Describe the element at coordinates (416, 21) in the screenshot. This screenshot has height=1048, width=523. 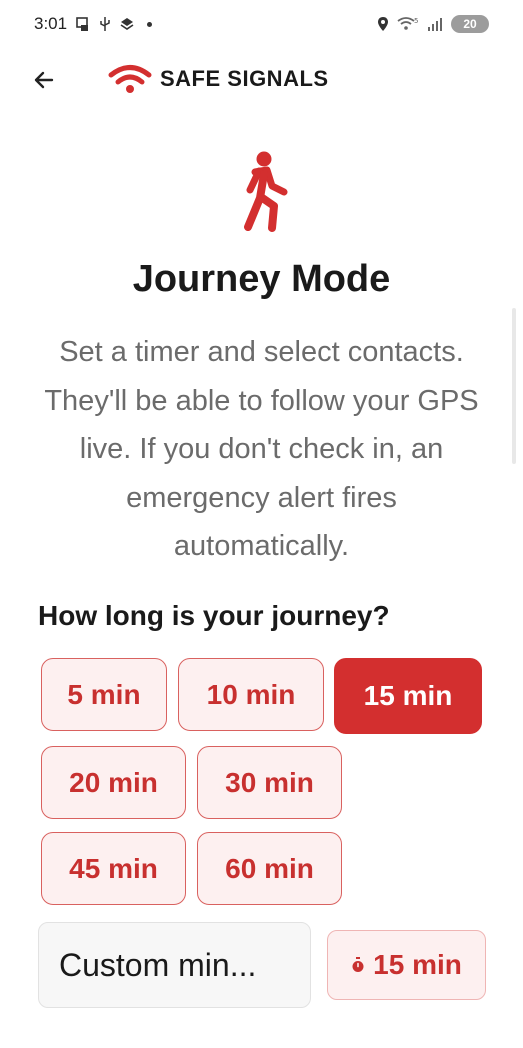
I see `svg-text: 5` at that location.